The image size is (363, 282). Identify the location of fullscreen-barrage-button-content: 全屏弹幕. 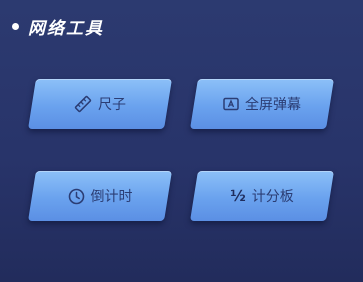
(262, 104).